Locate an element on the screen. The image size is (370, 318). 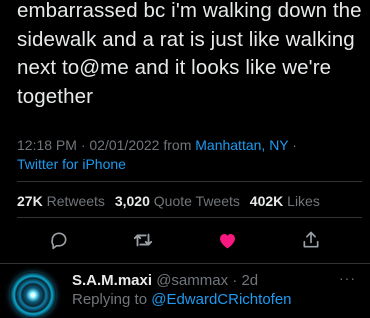
avatar is located at coordinates (33, 295).